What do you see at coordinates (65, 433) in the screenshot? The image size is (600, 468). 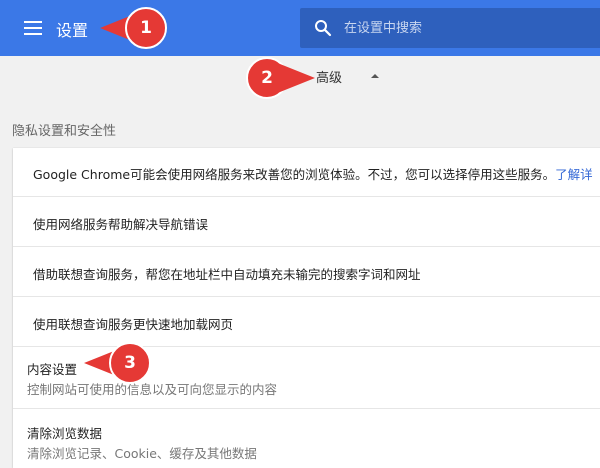 I see `clear-data-title: 清除浏览数据` at bounding box center [65, 433].